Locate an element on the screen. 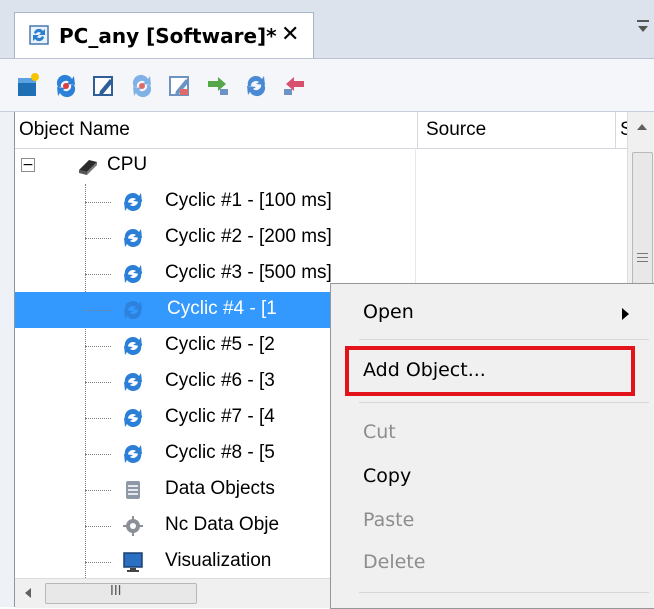 Image resolution: width=654 pixels, height=609 pixels. menu-item-label: Copy is located at coordinates (387, 476).